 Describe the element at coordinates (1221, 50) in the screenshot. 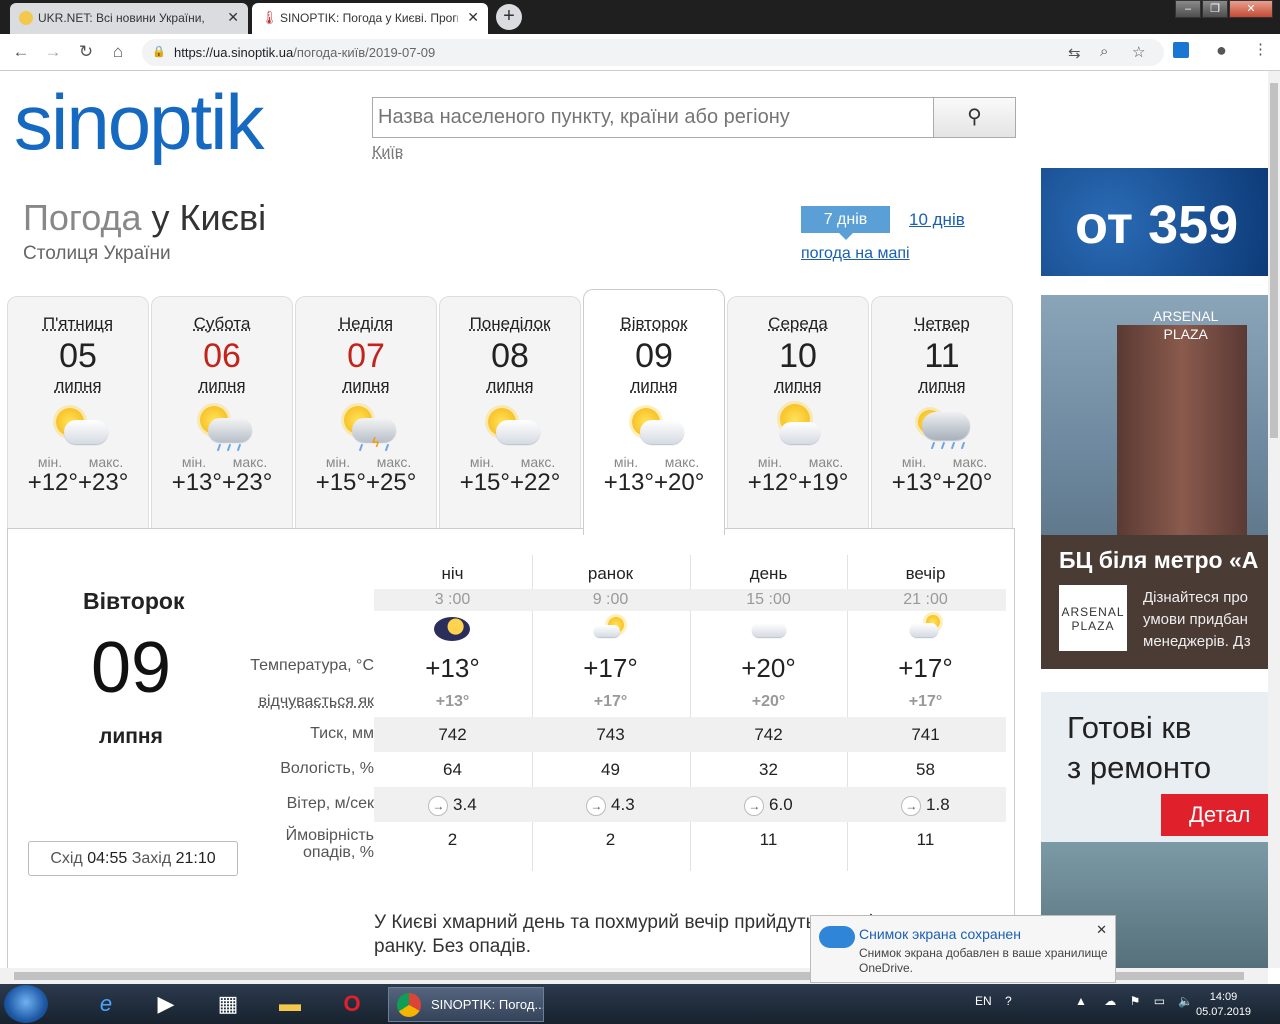

I see `profile-icon: ●` at that location.